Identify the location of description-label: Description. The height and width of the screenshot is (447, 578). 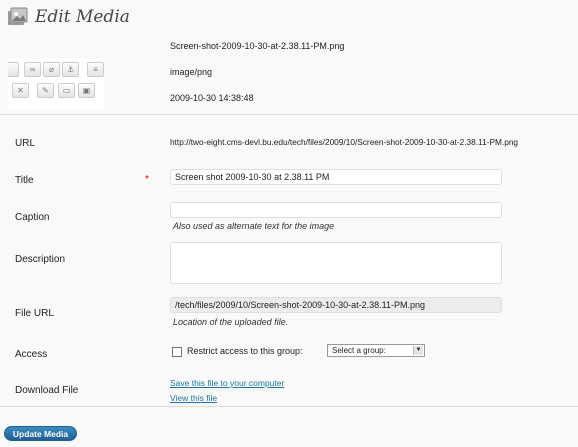
(40, 259).